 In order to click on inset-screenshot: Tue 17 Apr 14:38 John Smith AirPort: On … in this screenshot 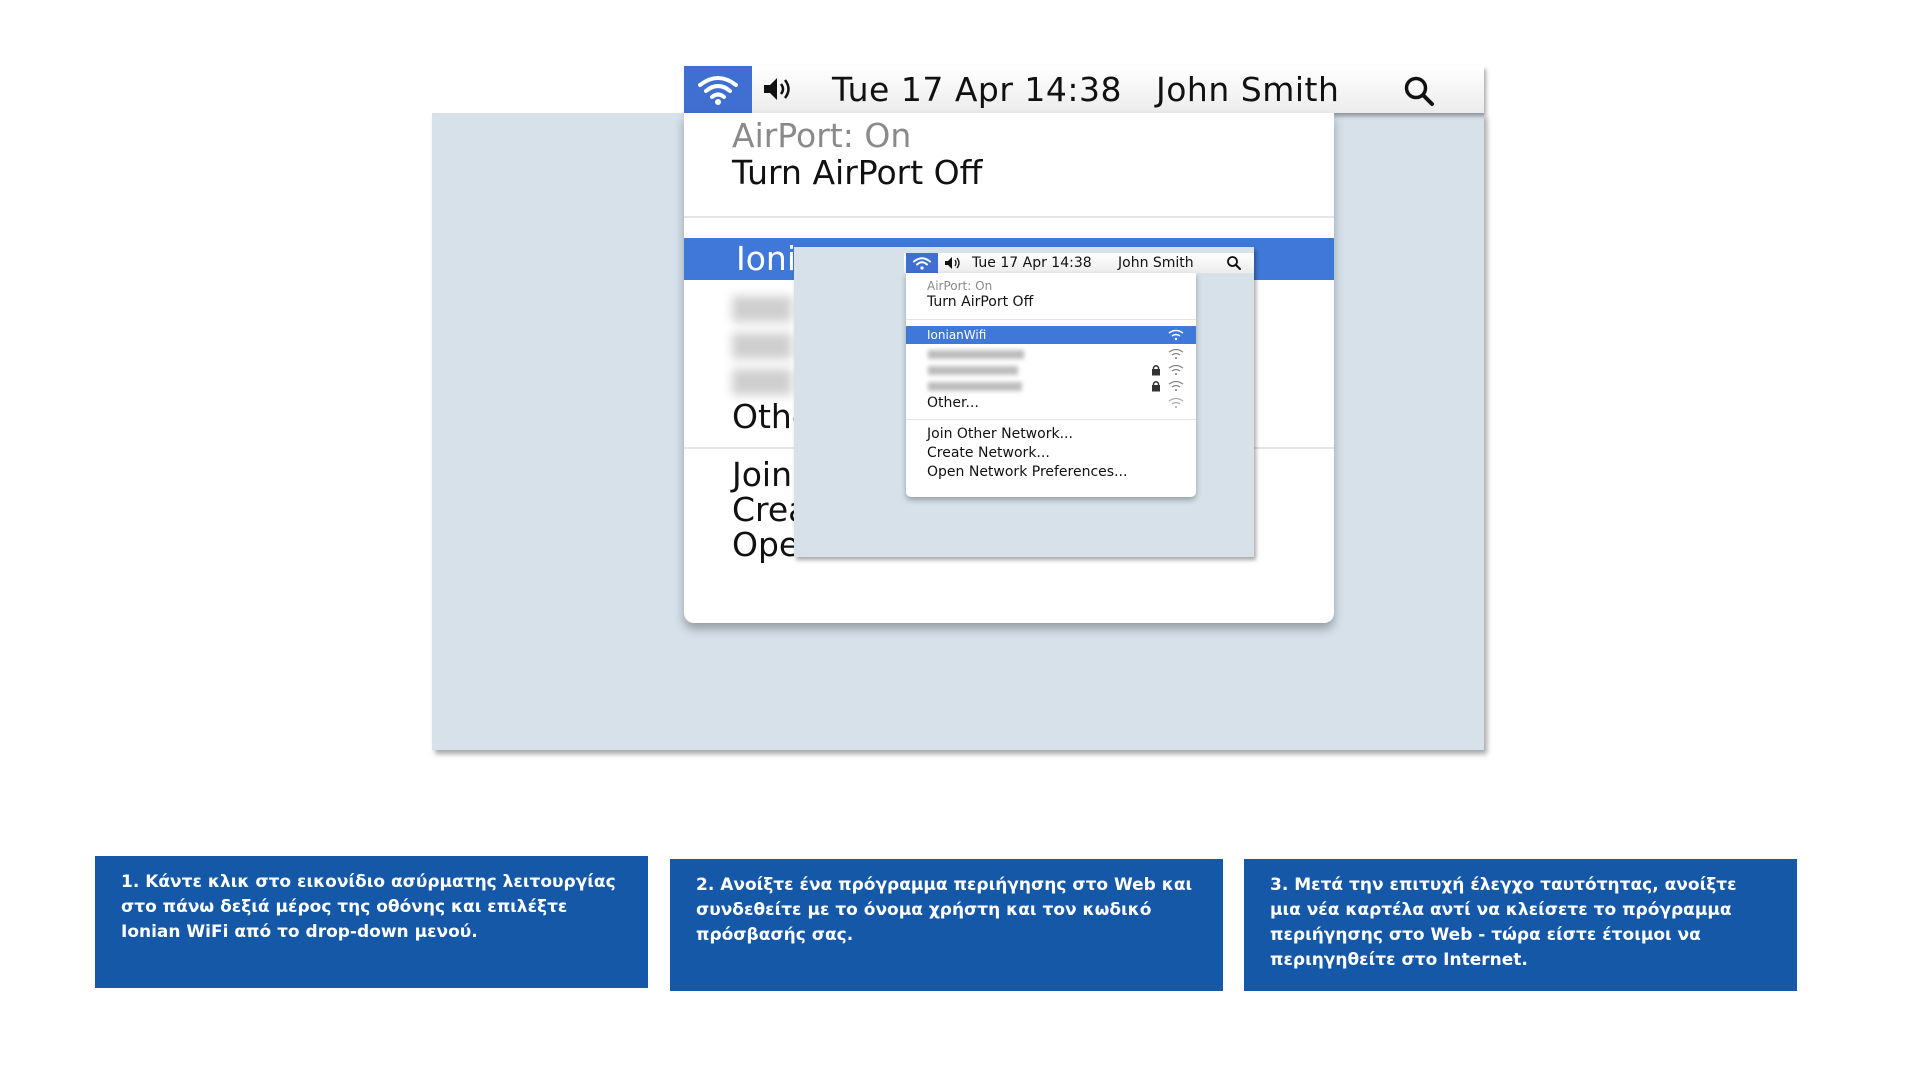, I will do `click(1026, 404)`.